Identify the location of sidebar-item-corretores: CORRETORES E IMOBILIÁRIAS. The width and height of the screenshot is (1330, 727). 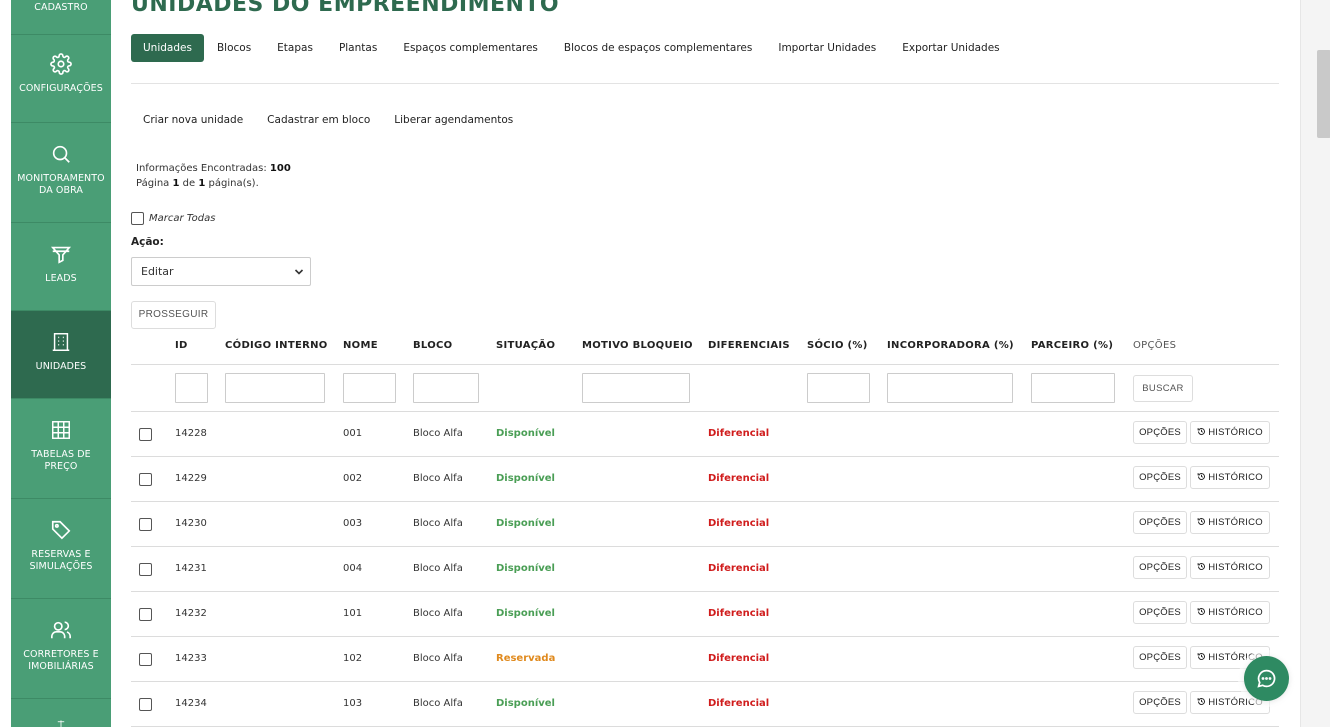
(61, 649).